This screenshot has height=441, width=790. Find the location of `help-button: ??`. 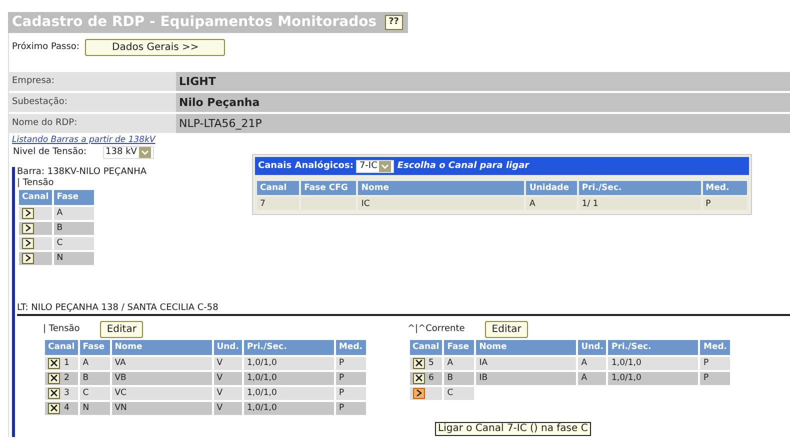

help-button: ?? is located at coordinates (394, 22).